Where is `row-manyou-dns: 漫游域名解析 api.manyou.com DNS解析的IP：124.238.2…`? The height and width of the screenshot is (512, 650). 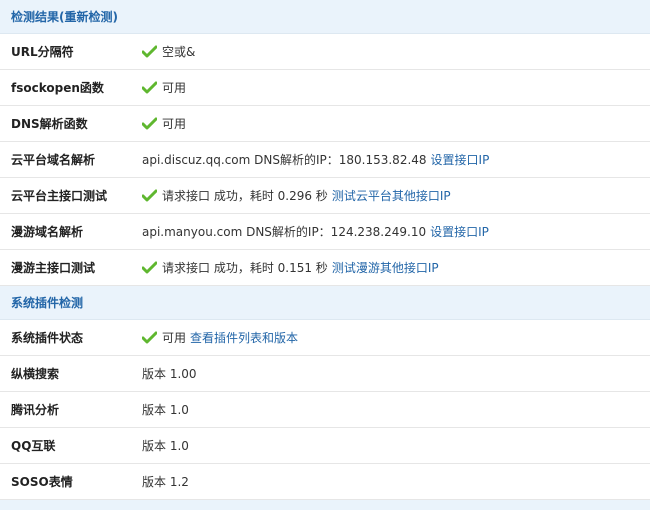
row-manyou-dns: 漫游域名解析 api.manyou.com DNS解析的IP：124.238.2… is located at coordinates (325, 232).